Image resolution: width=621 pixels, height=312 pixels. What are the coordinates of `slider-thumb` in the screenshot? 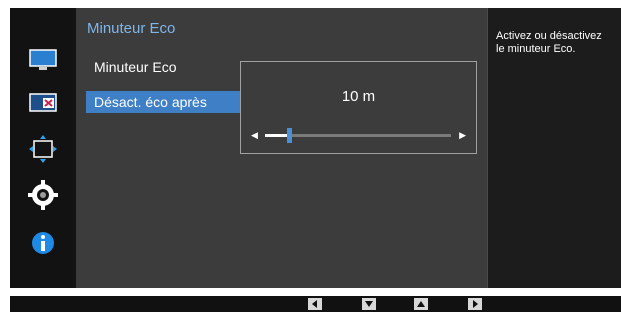 It's located at (290, 135).